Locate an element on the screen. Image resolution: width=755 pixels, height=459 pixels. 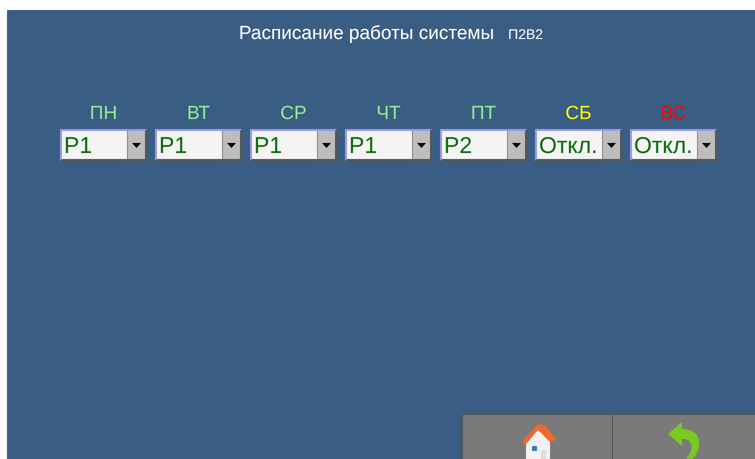
day-label: ВС is located at coordinates (673, 114).